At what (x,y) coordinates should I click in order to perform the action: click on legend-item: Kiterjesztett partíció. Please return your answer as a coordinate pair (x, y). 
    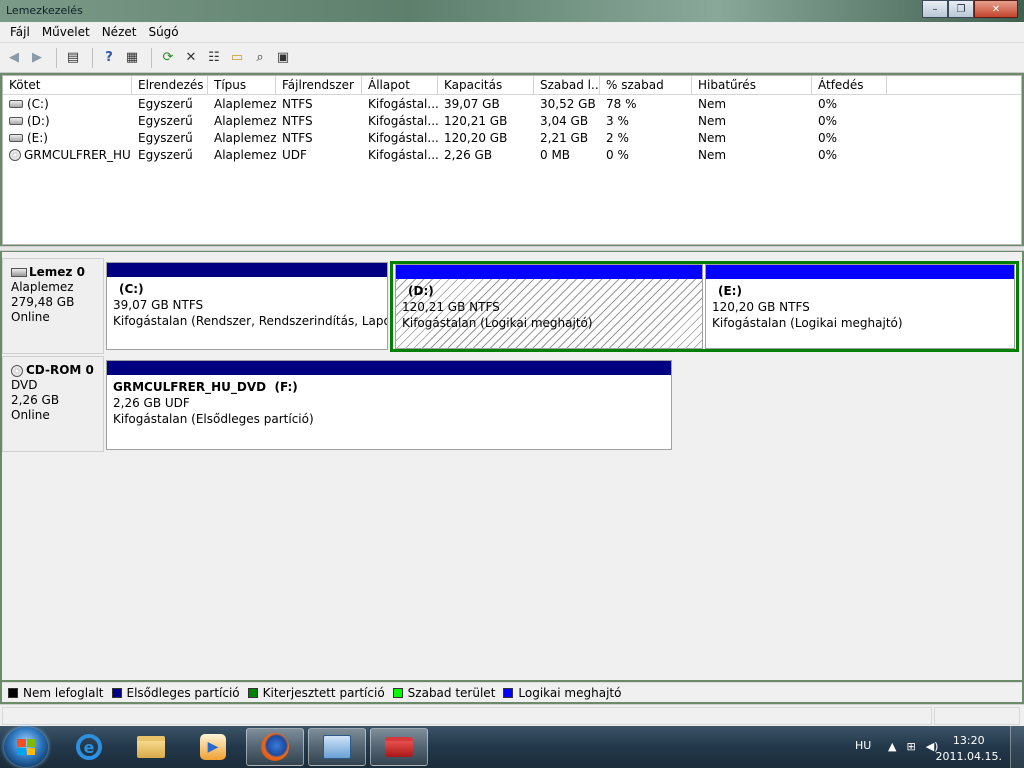
    Looking at the image, I should click on (316, 693).